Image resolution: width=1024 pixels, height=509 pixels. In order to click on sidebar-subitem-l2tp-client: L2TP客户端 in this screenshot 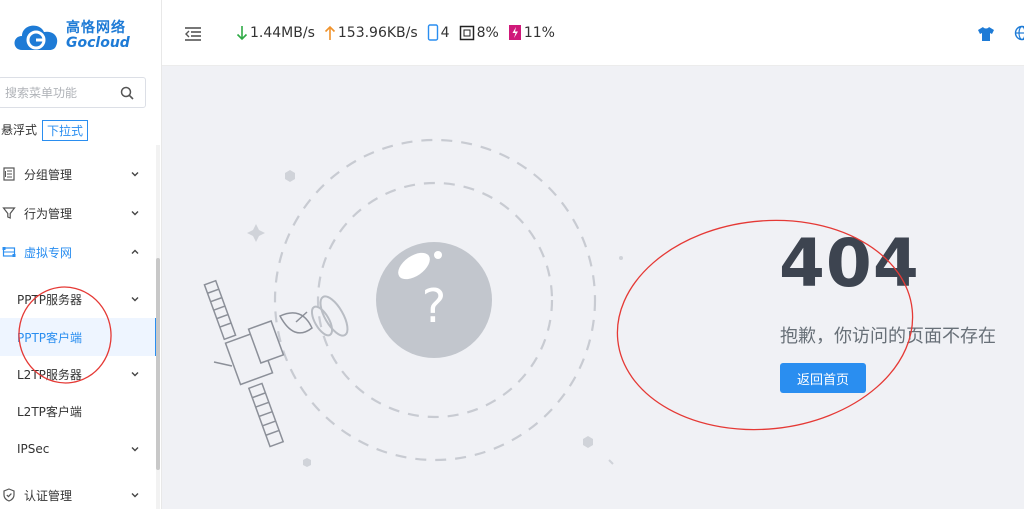, I will do `click(79, 411)`.